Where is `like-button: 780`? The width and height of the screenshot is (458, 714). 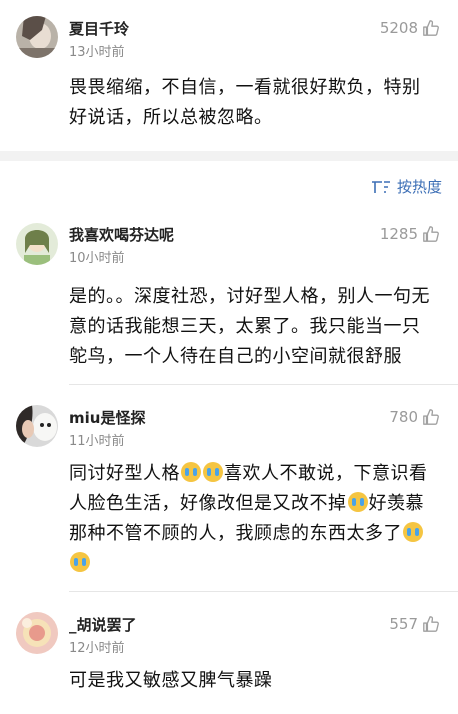
like-button: 780 is located at coordinates (414, 417).